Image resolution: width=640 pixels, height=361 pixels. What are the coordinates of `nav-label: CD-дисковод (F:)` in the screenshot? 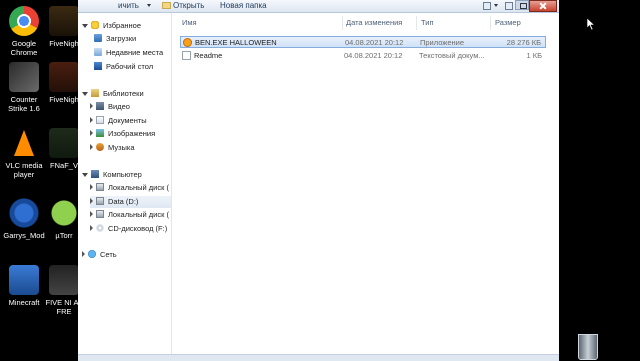 It's located at (138, 228).